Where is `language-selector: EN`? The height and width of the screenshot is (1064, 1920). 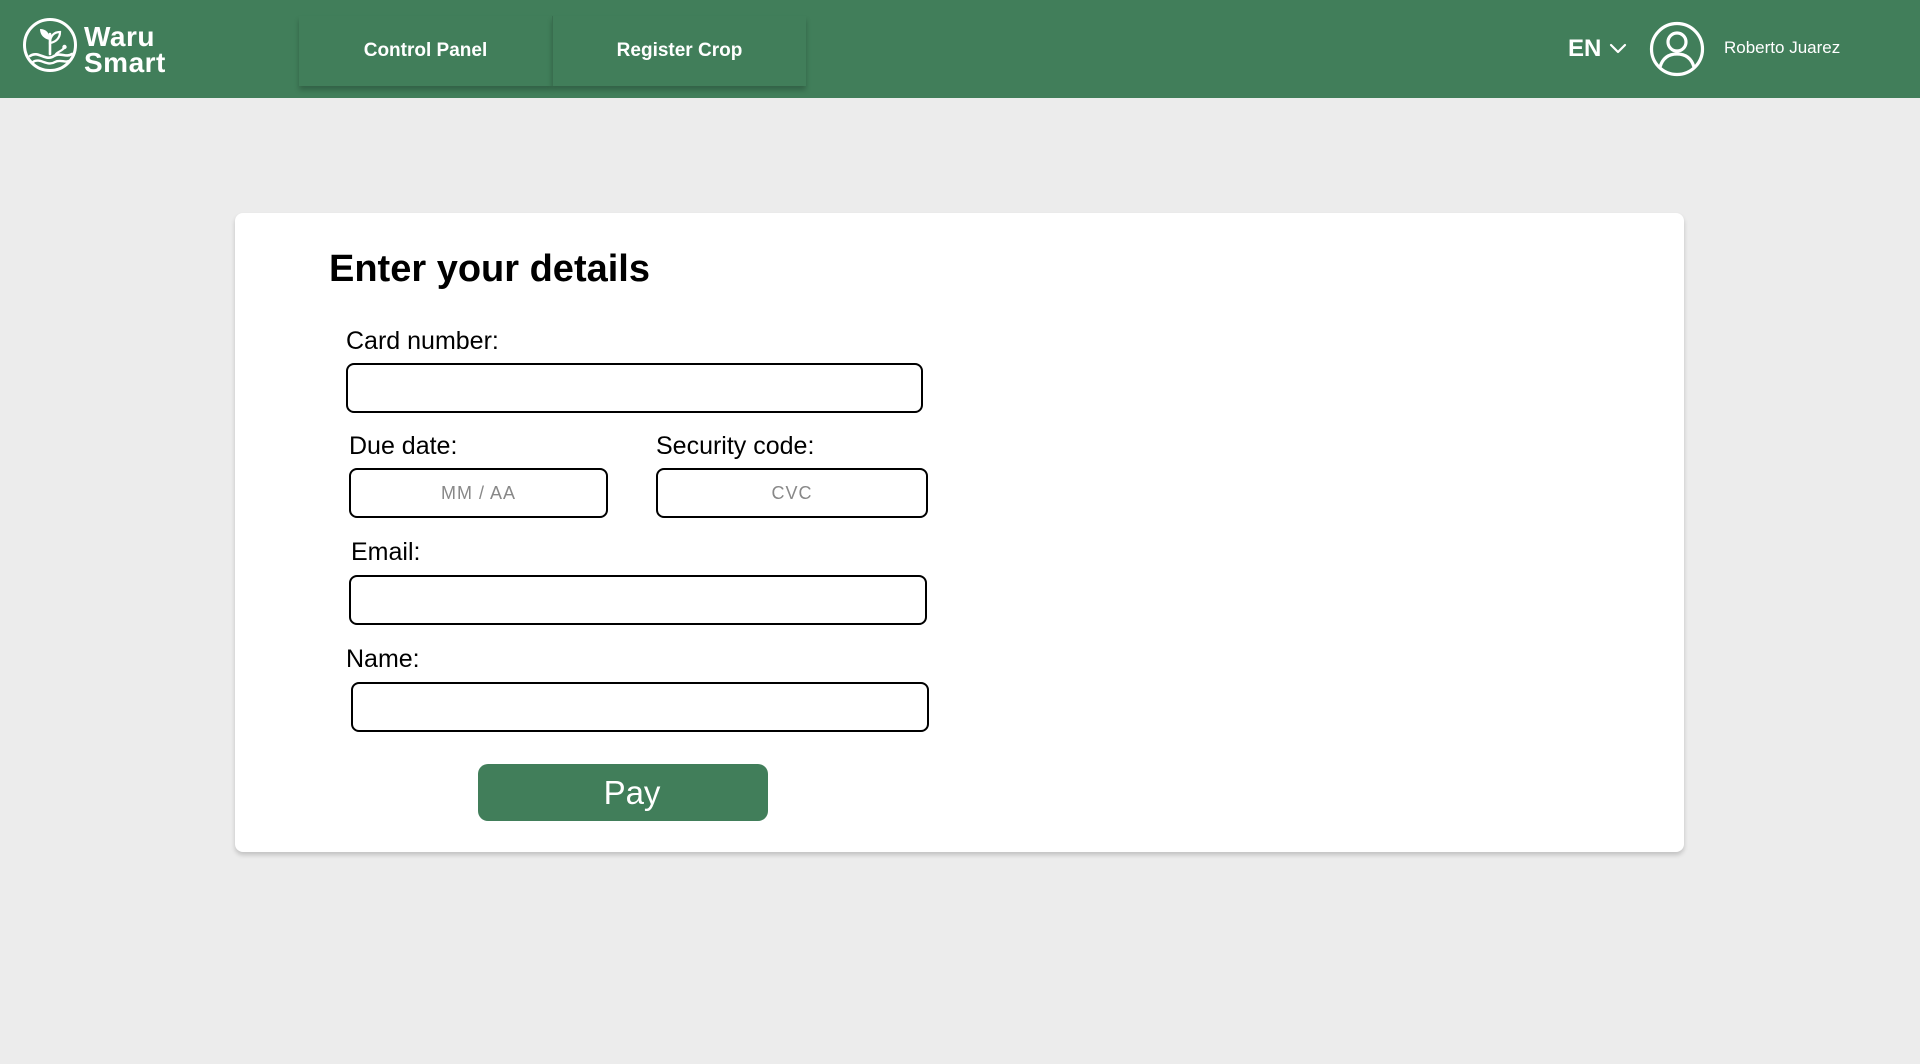 language-selector: EN is located at coordinates (1597, 49).